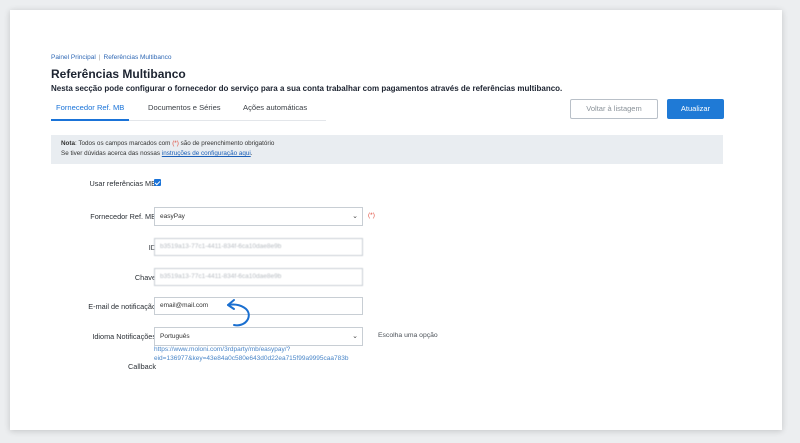 This screenshot has width=800, height=443. I want to click on key-label: Chave, so click(145, 277).